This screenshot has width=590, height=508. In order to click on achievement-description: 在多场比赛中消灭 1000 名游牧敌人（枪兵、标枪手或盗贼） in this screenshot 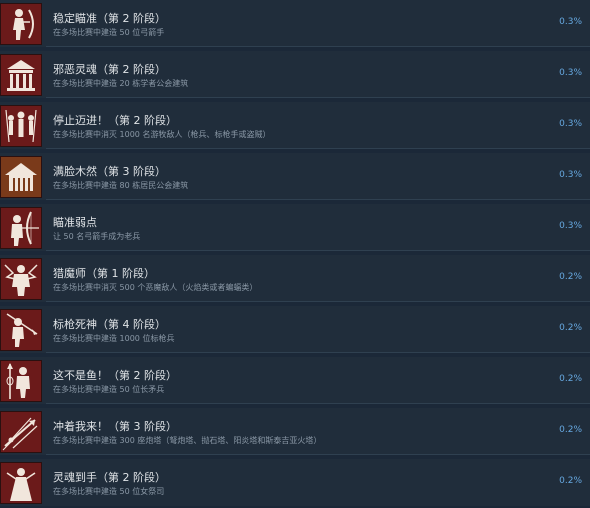, I will do `click(162, 134)`.